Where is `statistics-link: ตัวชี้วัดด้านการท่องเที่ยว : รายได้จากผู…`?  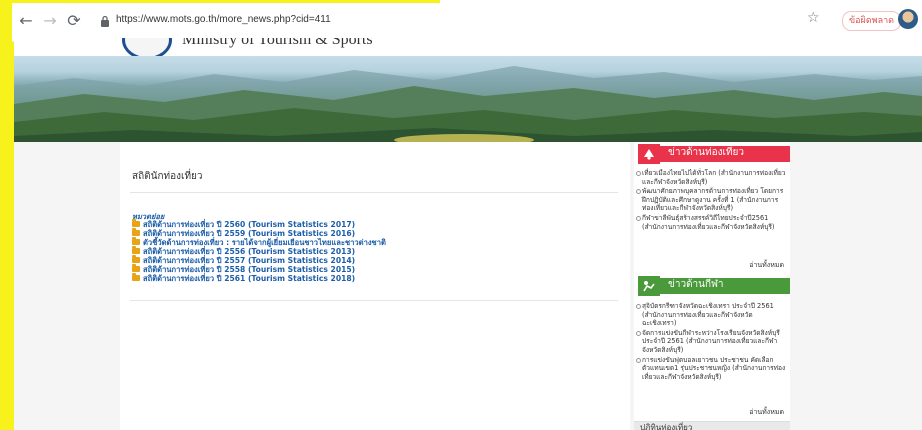 statistics-link: ตัวชี้วัดด้านการท่องเที่ยว : รายได้จากผู… is located at coordinates (264, 242).